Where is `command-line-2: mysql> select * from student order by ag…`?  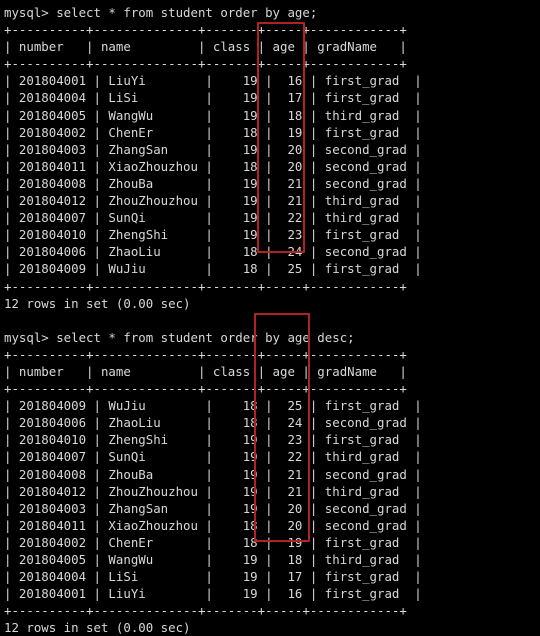 command-line-2: mysql> select * from student order by ag… is located at coordinates (179, 337).